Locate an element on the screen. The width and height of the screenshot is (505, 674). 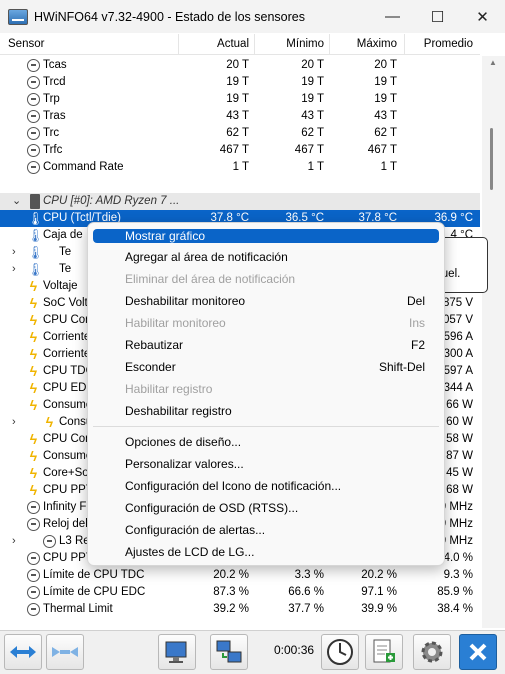
value-actual: 1 T is located at coordinates (240, 167).